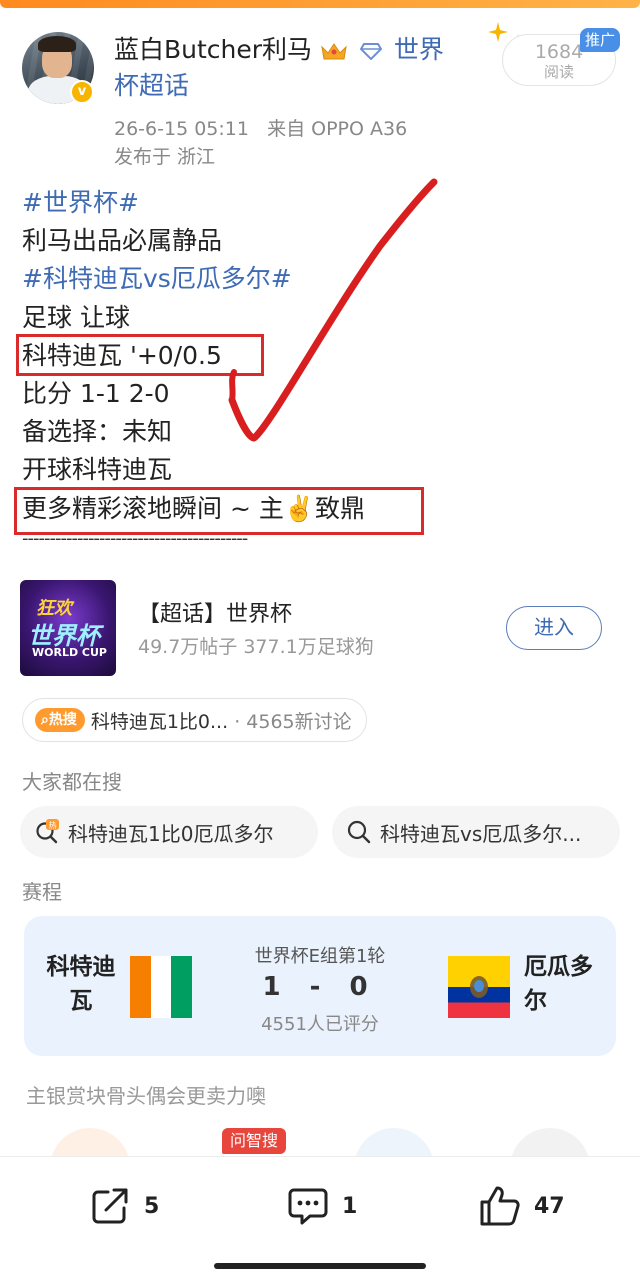 This screenshot has height=1280, width=640. What do you see at coordinates (146, 1096) in the screenshot?
I see `reward-prompt: 主银赏块骨头偶会更卖力噢` at bounding box center [146, 1096].